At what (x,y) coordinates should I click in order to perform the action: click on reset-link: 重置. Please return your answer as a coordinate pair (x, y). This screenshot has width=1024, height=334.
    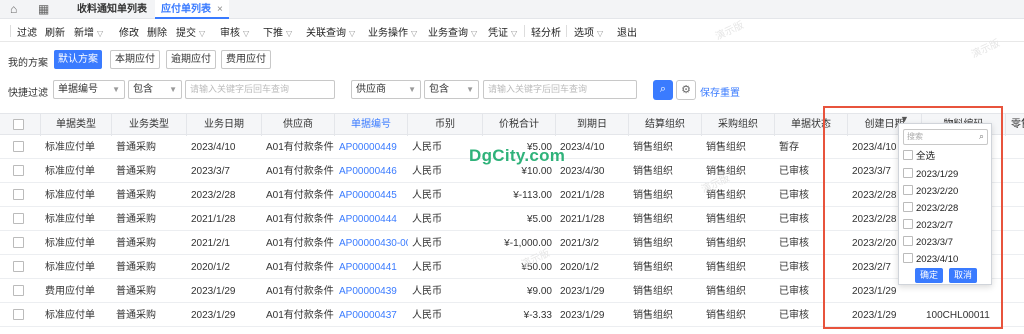
    Looking at the image, I should click on (730, 91).